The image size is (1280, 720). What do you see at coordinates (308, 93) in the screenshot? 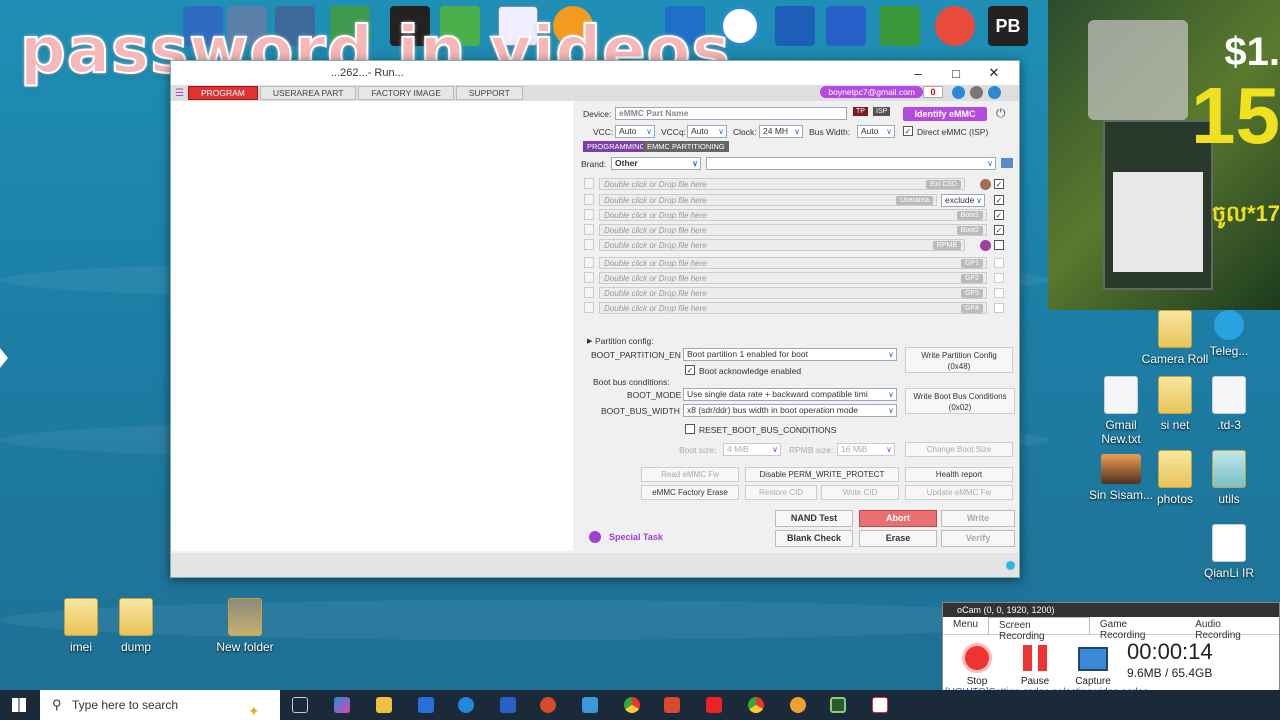
I see `tab-userarea-part: USERAREA PART` at bounding box center [308, 93].